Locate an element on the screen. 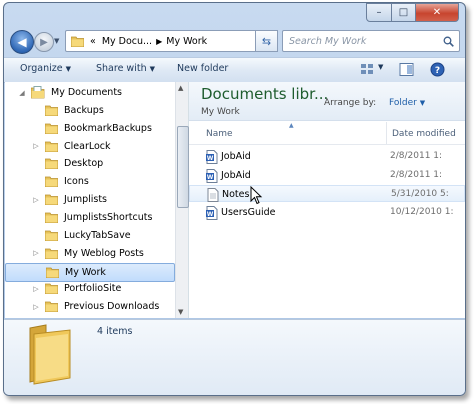 This screenshot has height=404, width=474. views-icon is located at coordinates (367, 69).